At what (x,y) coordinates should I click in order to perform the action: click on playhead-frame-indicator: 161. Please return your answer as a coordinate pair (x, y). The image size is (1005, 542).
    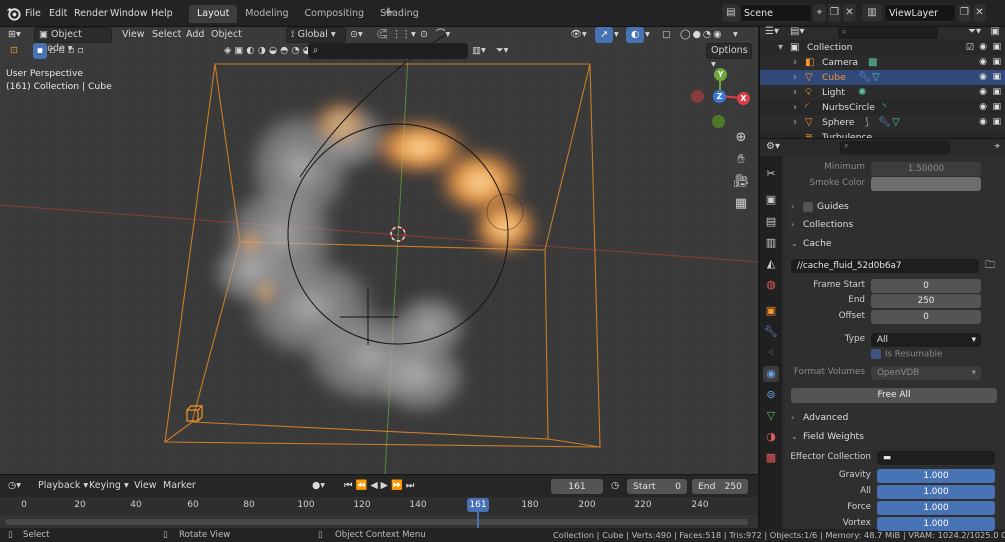
    Looking at the image, I should click on (478, 505).